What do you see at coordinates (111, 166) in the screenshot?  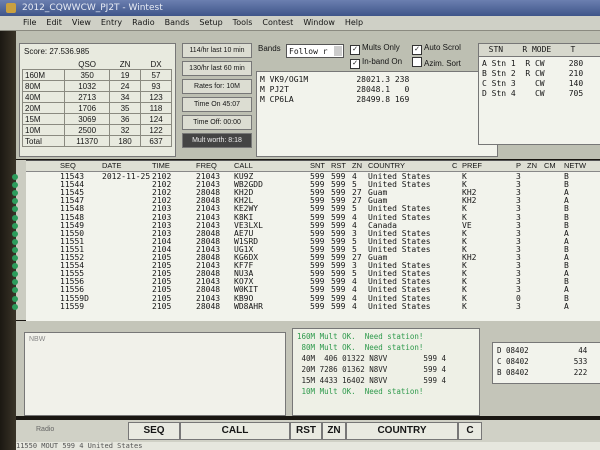 I see `col-date: DATE` at bounding box center [111, 166].